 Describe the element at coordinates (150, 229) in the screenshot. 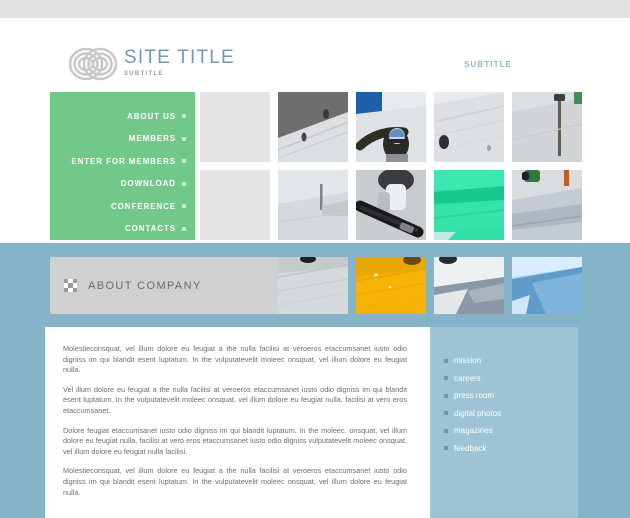

I see `nav-item-label: CONTACTS` at that location.